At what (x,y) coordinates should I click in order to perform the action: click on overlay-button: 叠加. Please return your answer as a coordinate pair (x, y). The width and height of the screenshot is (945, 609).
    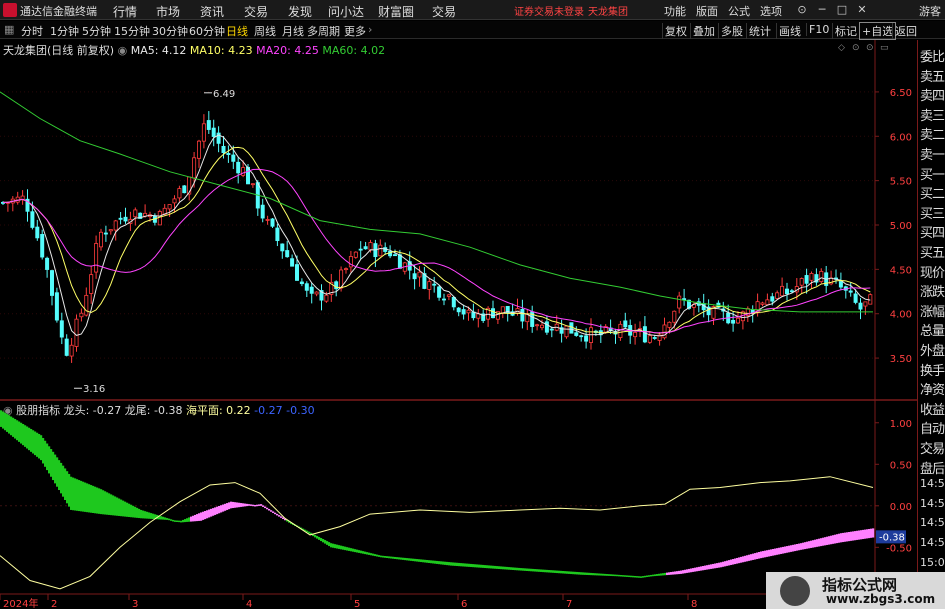
    Looking at the image, I should click on (703, 31).